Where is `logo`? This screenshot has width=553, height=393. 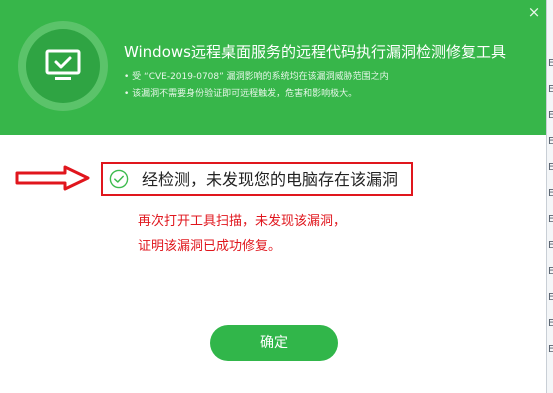 logo is located at coordinates (63, 66).